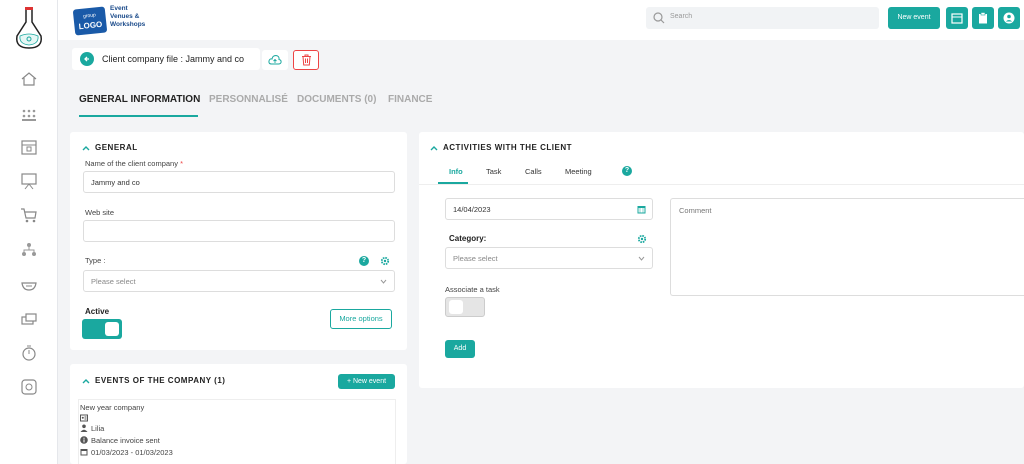 This screenshot has width=1024, height=464. What do you see at coordinates (695, 210) in the screenshot?
I see `comment-placeholder: Comment` at bounding box center [695, 210].